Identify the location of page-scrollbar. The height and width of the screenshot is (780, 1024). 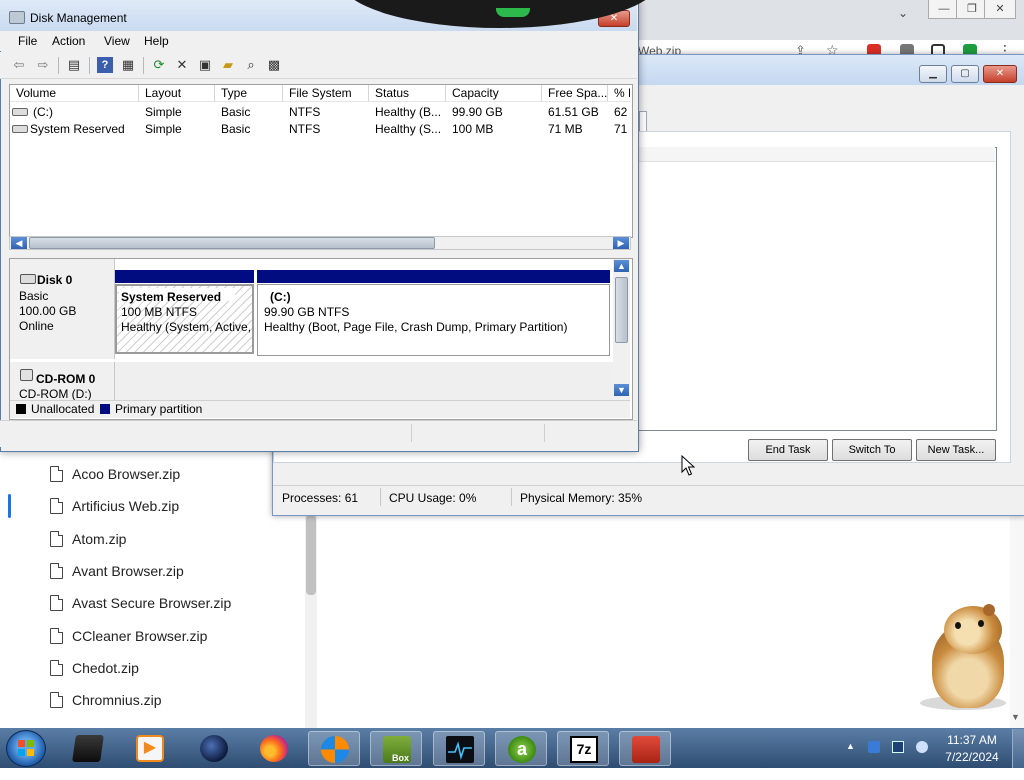
(1017, 621).